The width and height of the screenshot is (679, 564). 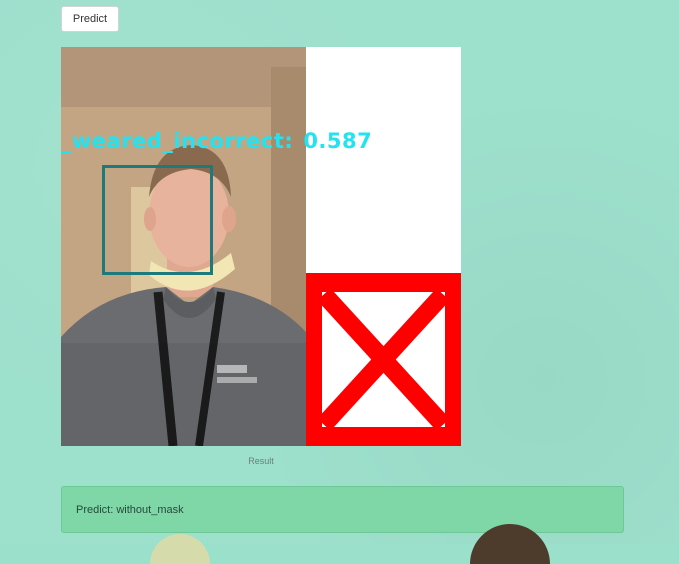 I want to click on predict-button: Predict, so click(x=90, y=19).